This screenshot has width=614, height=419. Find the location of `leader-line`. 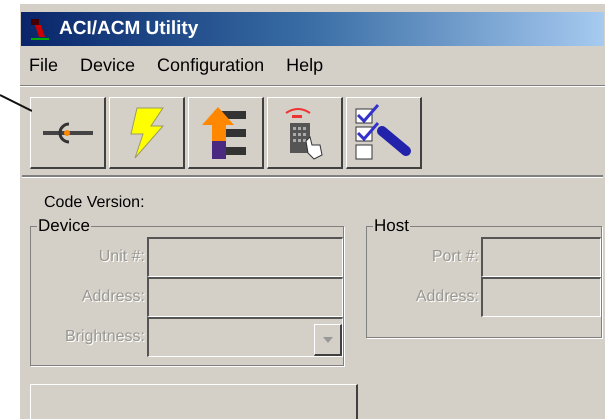

leader-line is located at coordinates (16, 103).